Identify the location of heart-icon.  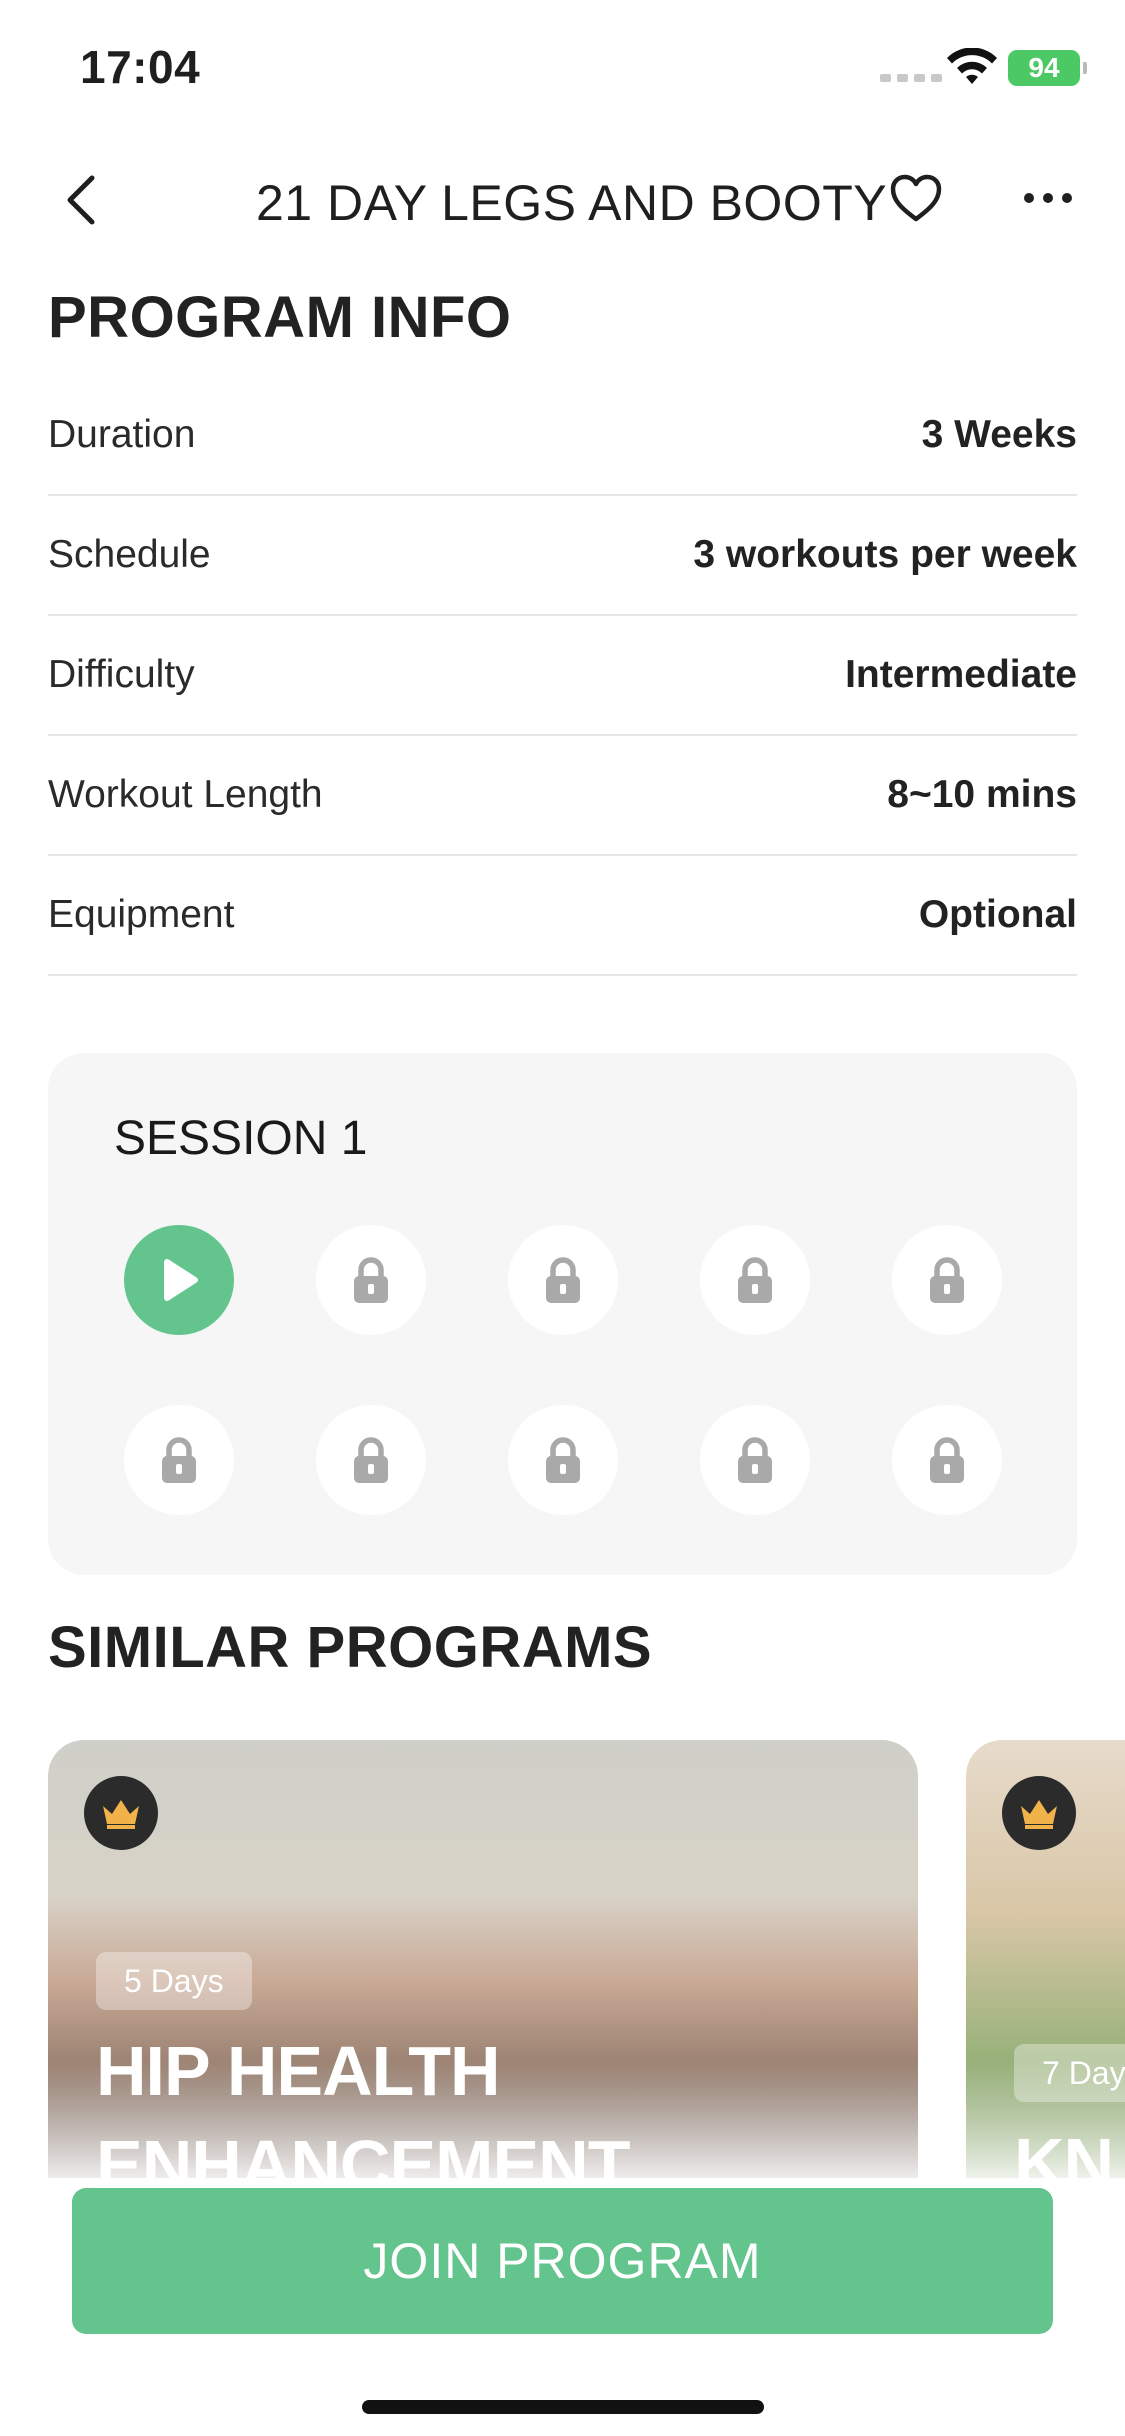
(916, 198).